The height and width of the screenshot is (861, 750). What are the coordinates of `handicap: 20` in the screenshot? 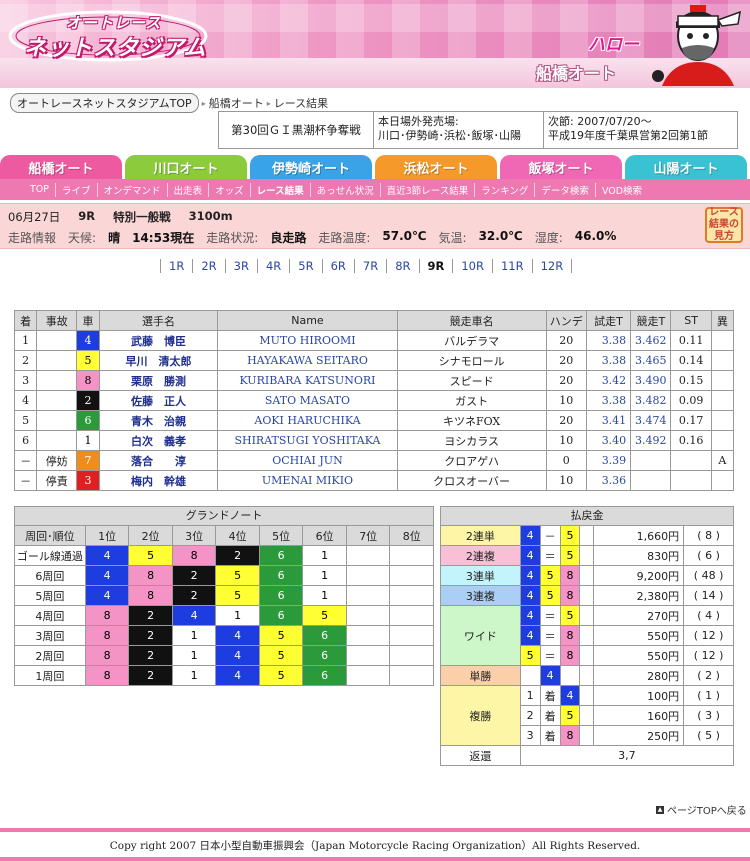 It's located at (566, 340).